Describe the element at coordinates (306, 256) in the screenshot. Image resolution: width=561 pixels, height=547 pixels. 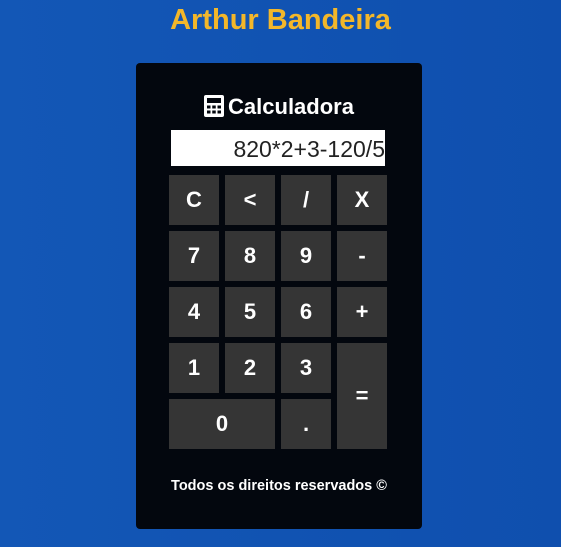
I see `digit-9-button: 9` at that location.